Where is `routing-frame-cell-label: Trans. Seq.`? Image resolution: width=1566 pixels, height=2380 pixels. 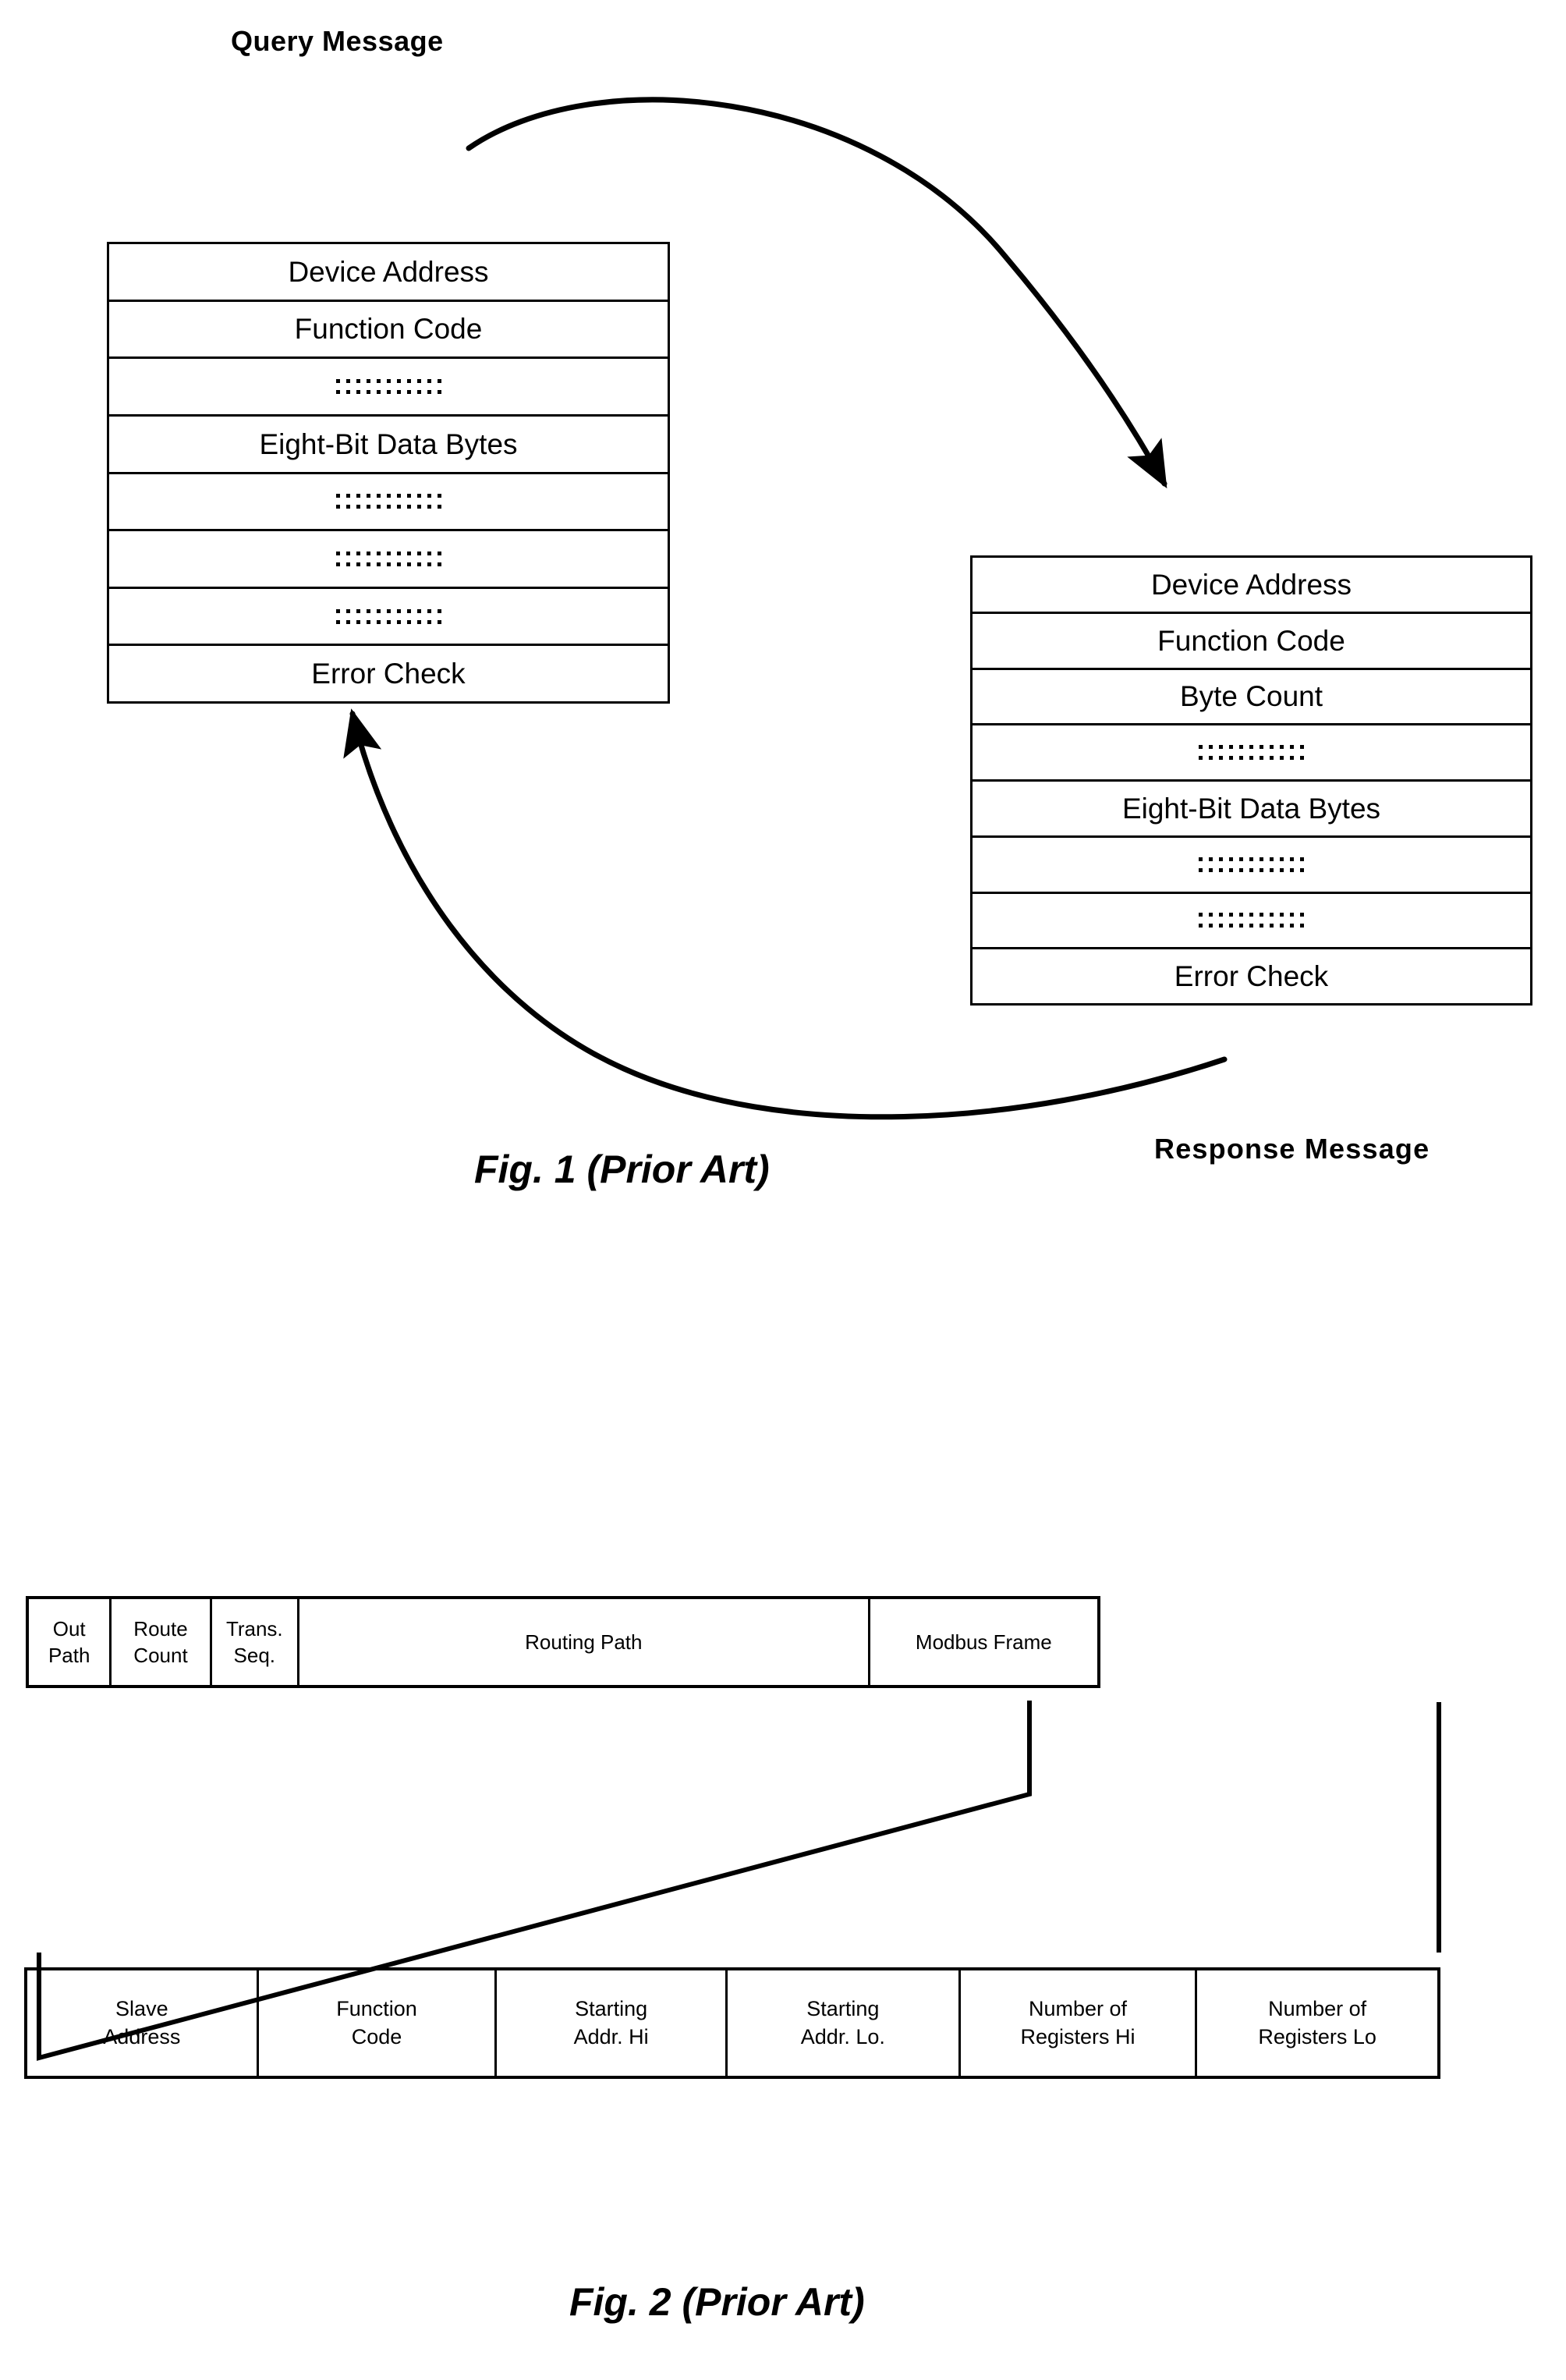
routing-frame-cell-label: Trans. Seq. is located at coordinates (254, 1642).